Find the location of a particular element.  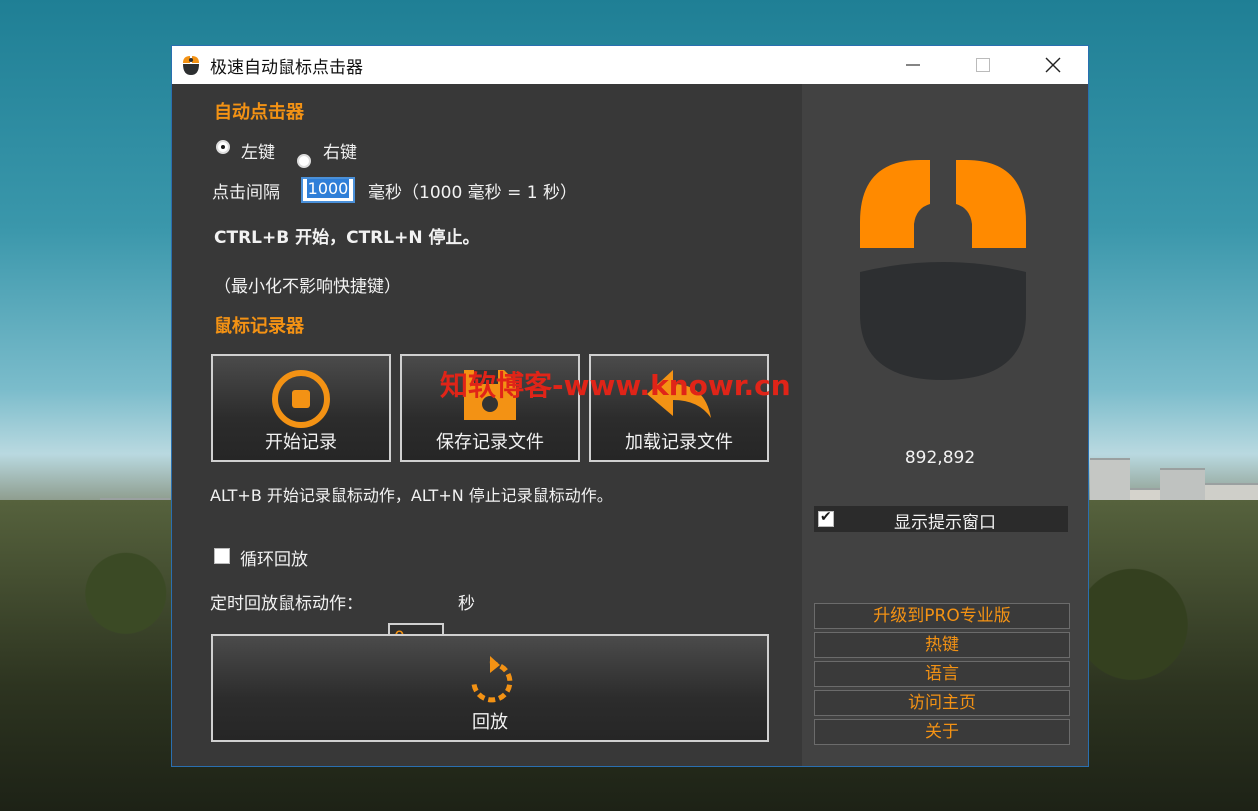

interval-label: 点击间隔 is located at coordinates (246, 193).